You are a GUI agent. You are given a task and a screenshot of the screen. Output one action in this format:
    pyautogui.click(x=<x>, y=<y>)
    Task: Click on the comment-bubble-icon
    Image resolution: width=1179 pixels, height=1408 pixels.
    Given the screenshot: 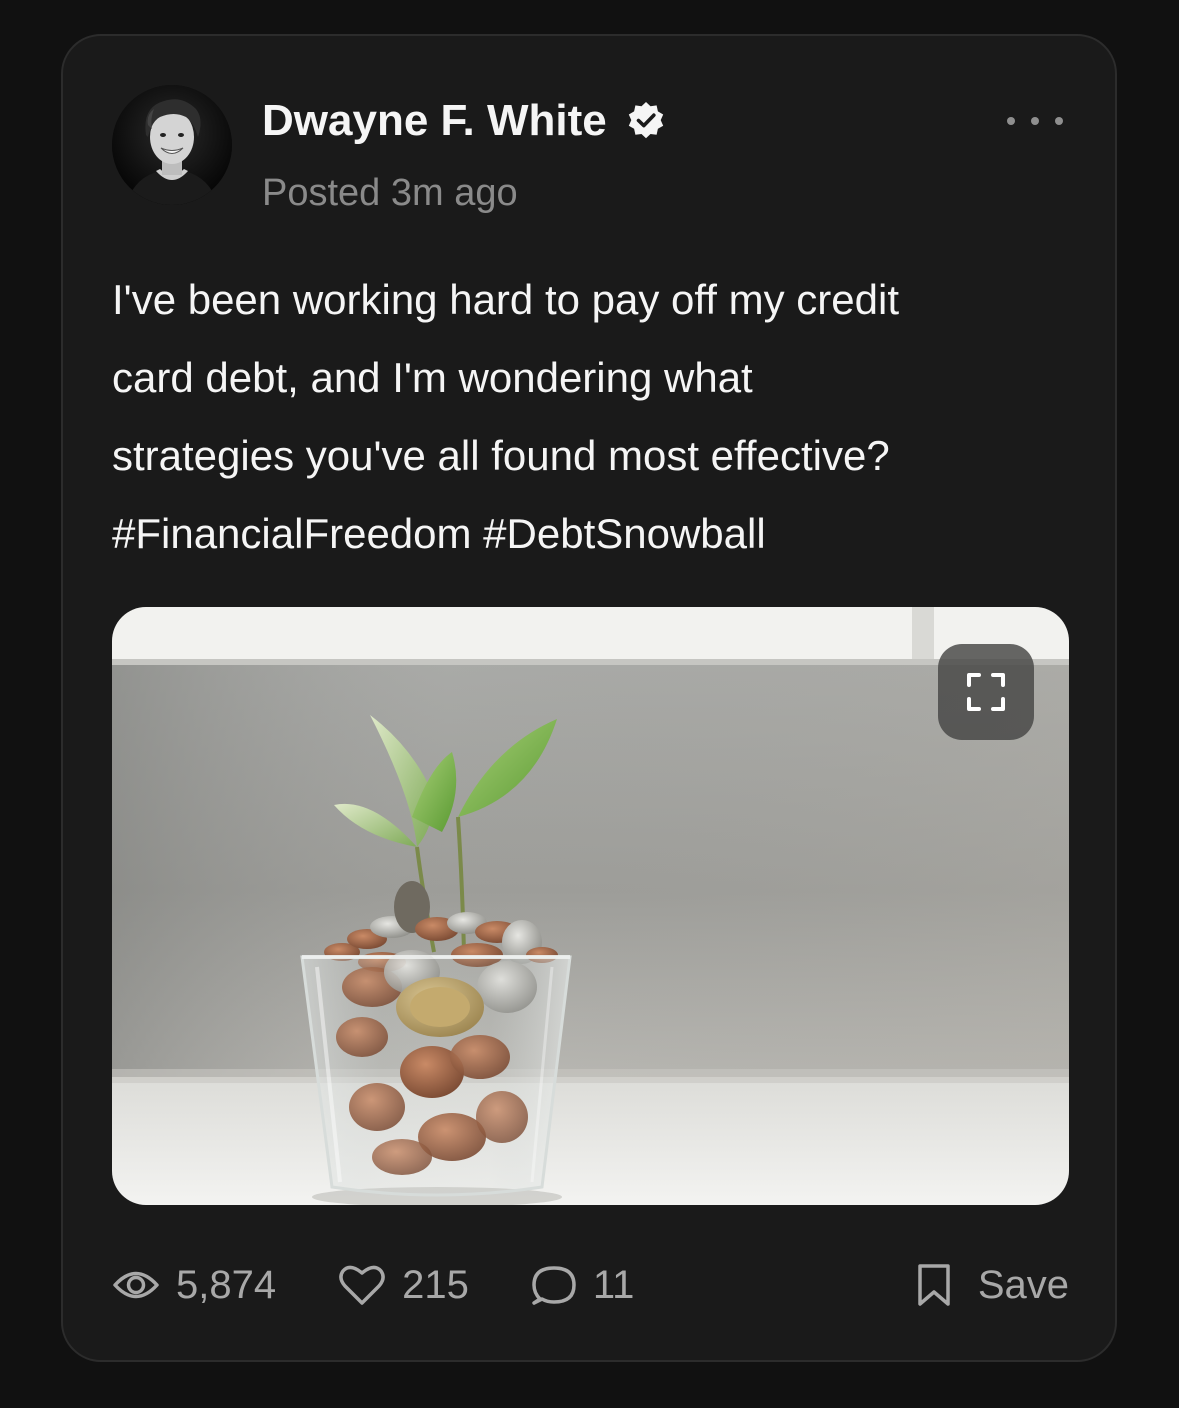 What is the action you would take?
    pyautogui.click(x=554, y=1285)
    